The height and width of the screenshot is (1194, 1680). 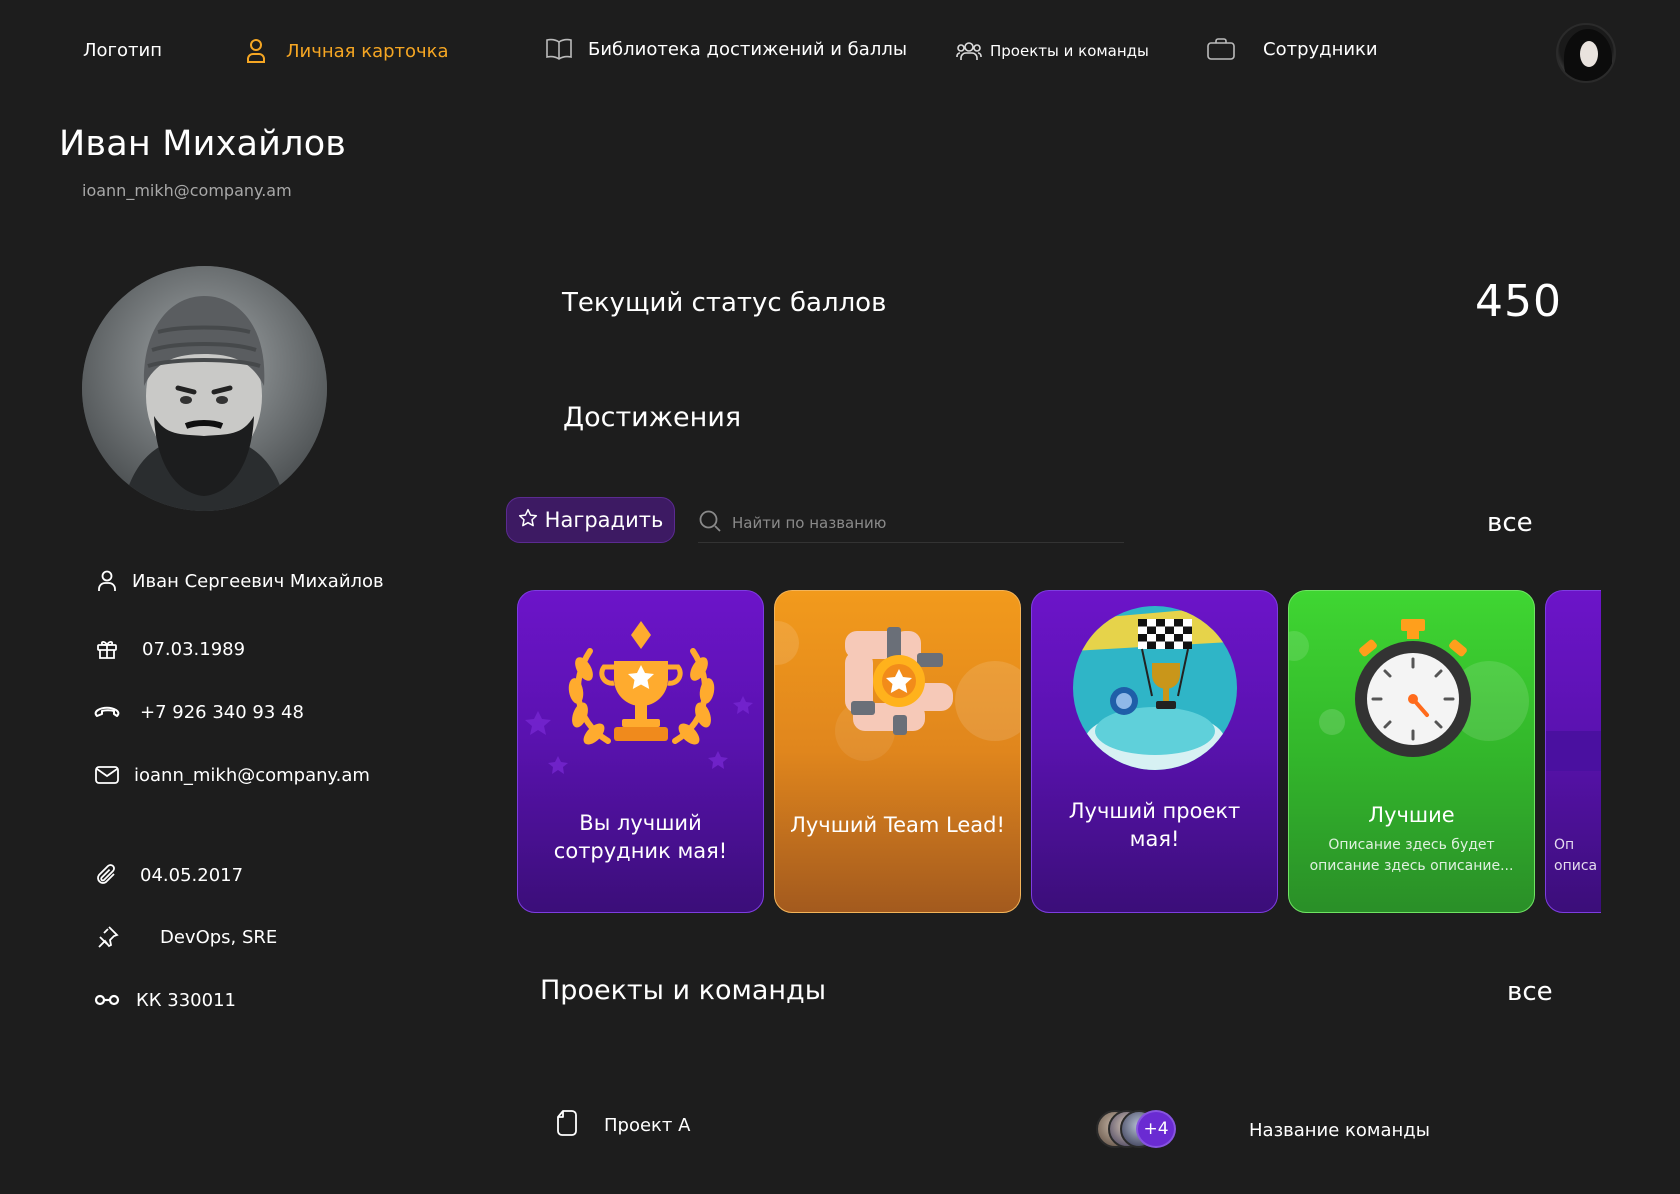 I want to click on briefcase-icon, so click(x=1221, y=49).